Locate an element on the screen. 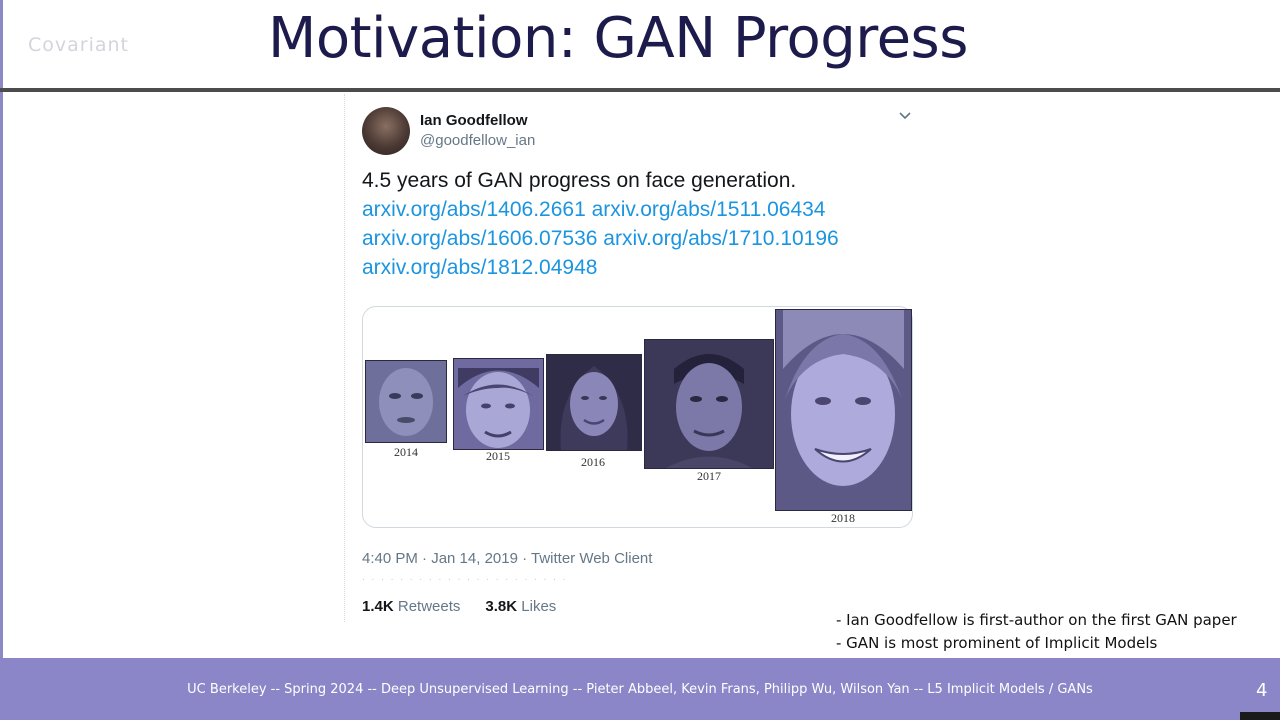 Image resolution: width=1280 pixels, height=720 pixels. tweet-media-image: 2014 2015 2016 2017 2018 is located at coordinates (637, 417).